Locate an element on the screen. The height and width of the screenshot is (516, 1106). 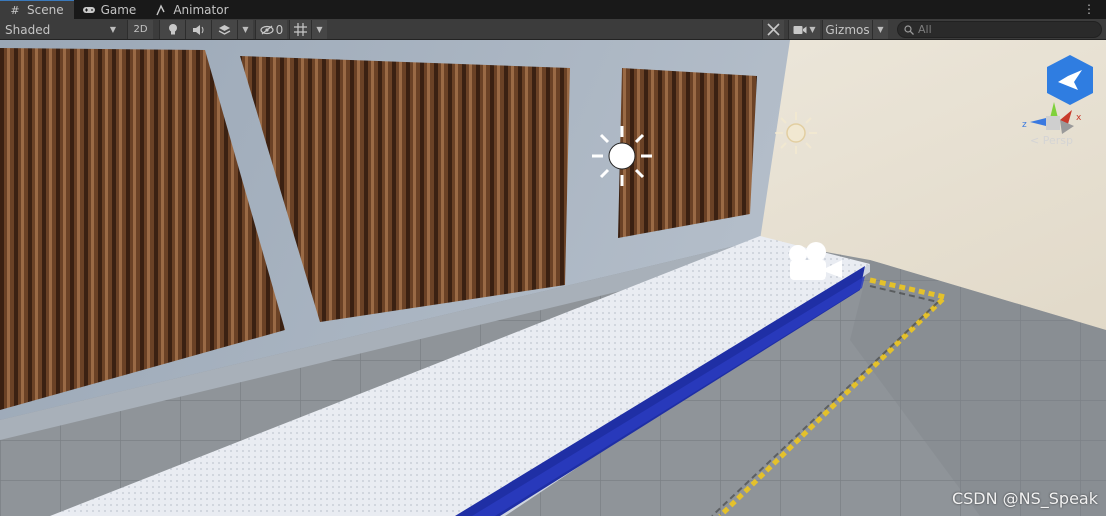
grid-dropdown: ▼ is located at coordinates (319, 29).